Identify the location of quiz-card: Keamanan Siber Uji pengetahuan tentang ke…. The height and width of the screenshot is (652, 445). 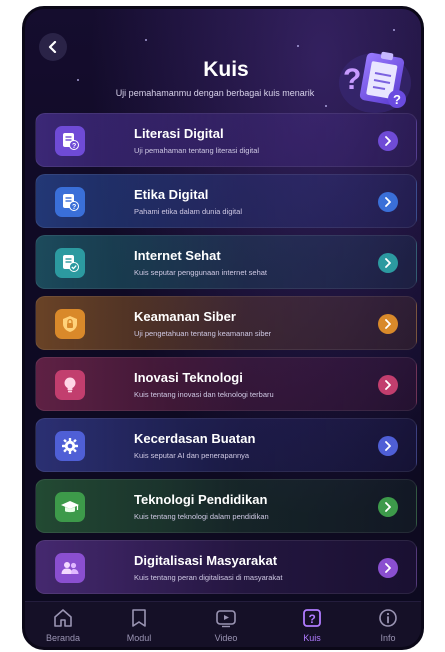
(226, 323).